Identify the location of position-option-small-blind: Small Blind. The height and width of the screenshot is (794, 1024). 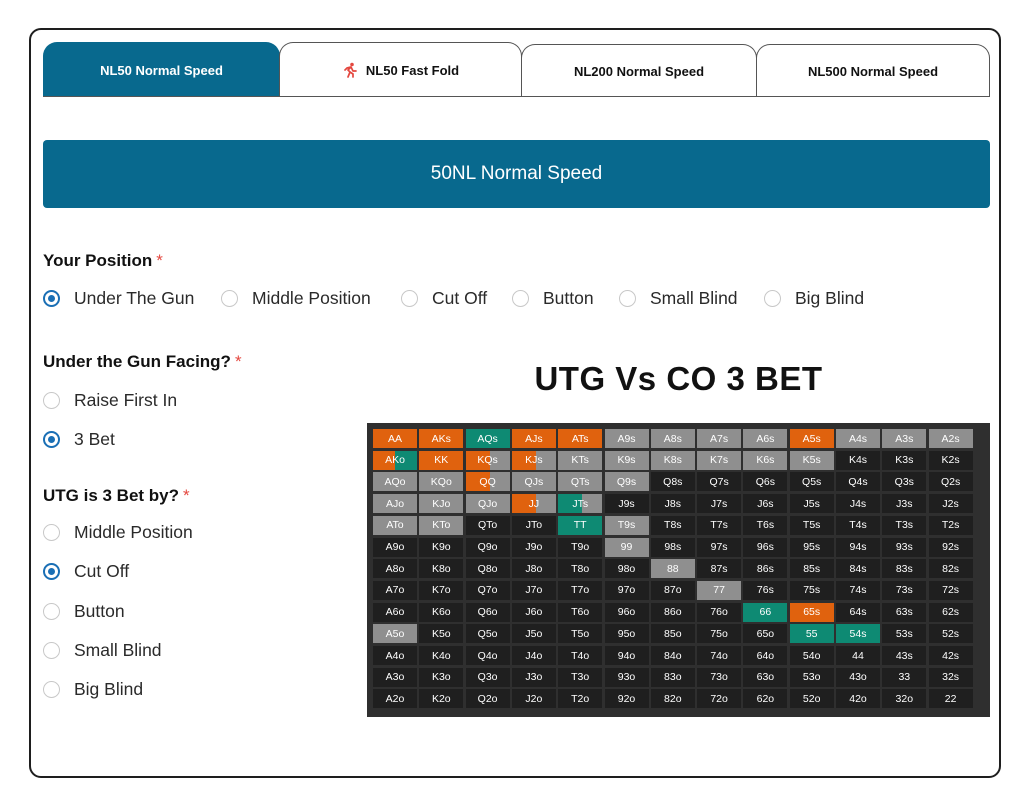
(678, 298).